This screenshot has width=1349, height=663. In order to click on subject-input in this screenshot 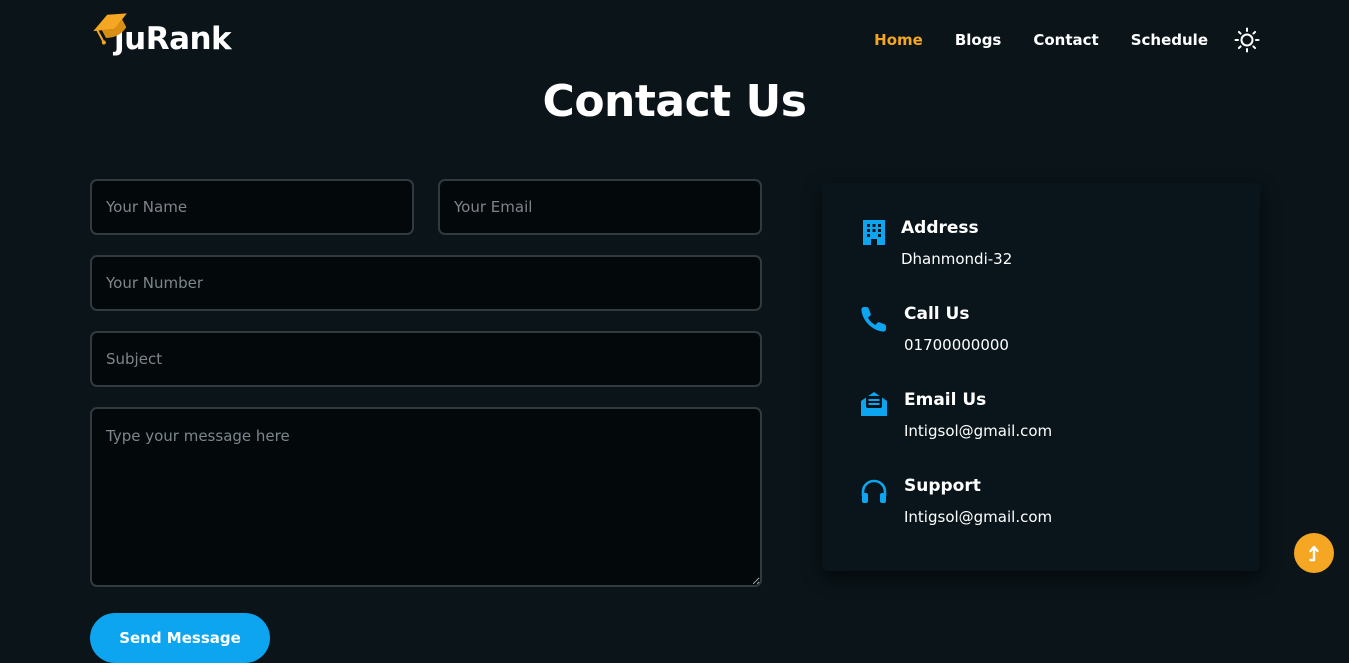, I will do `click(426, 359)`.